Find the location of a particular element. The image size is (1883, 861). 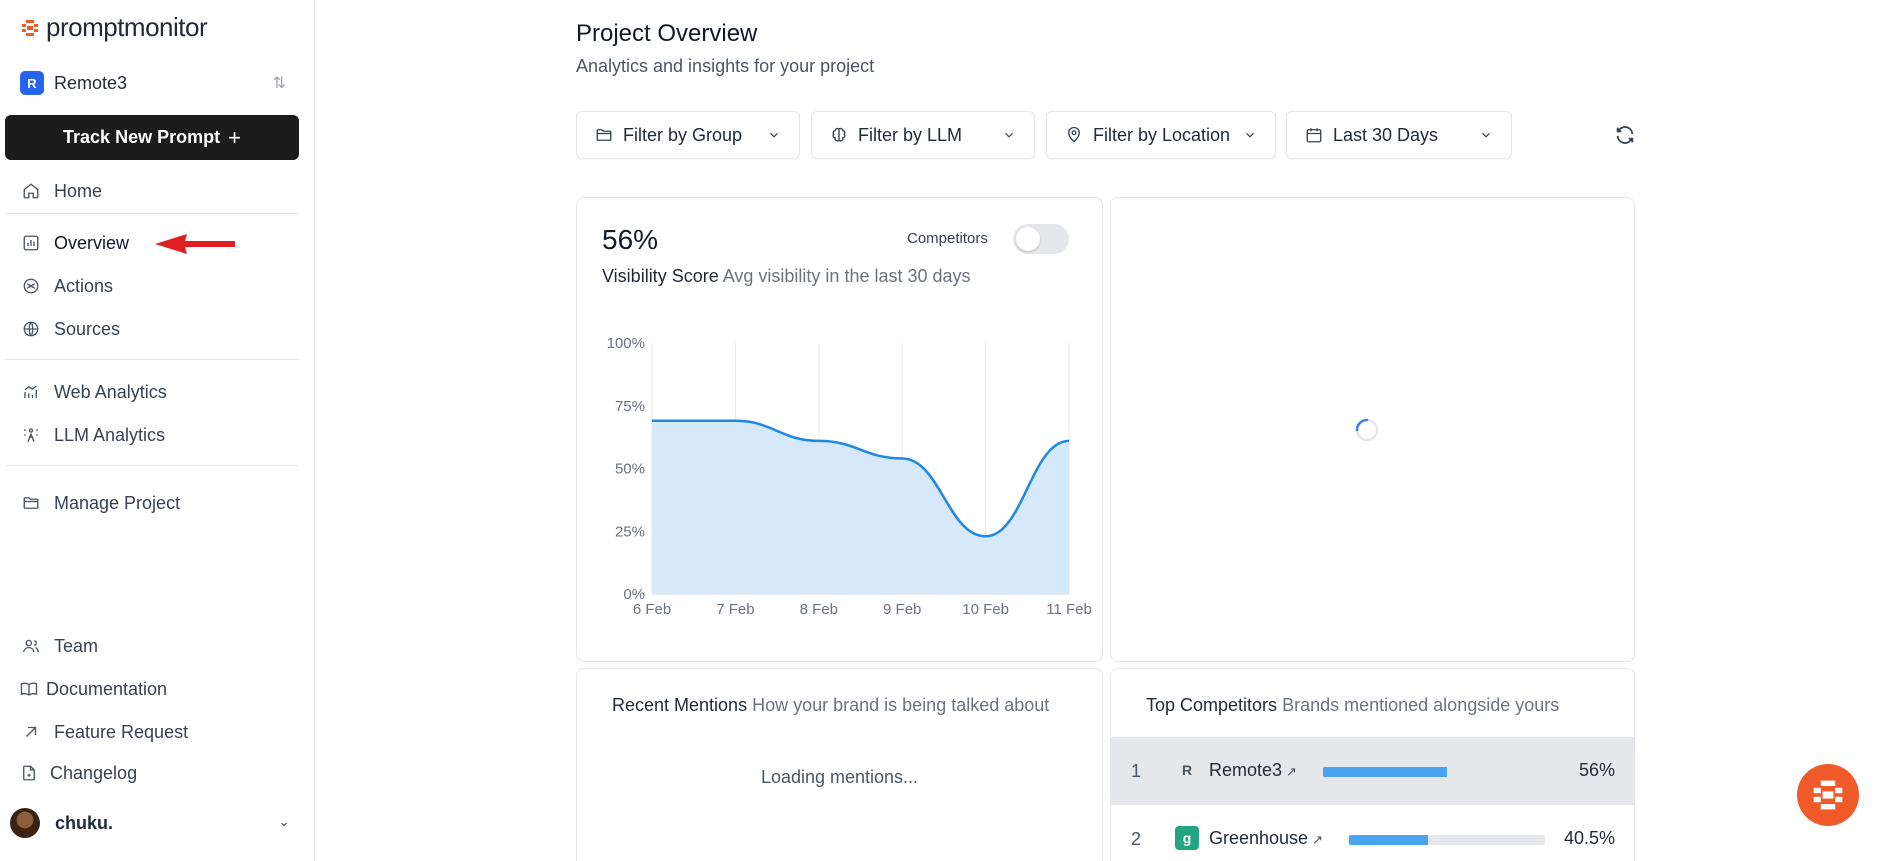

filter-label: Last 30 Days is located at coordinates (1386, 134).